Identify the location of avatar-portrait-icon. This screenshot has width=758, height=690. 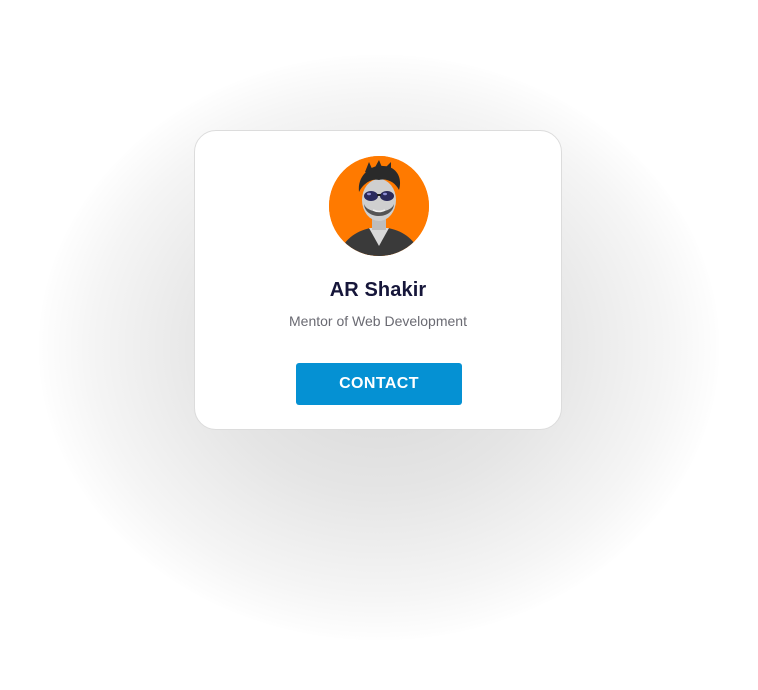
(379, 206).